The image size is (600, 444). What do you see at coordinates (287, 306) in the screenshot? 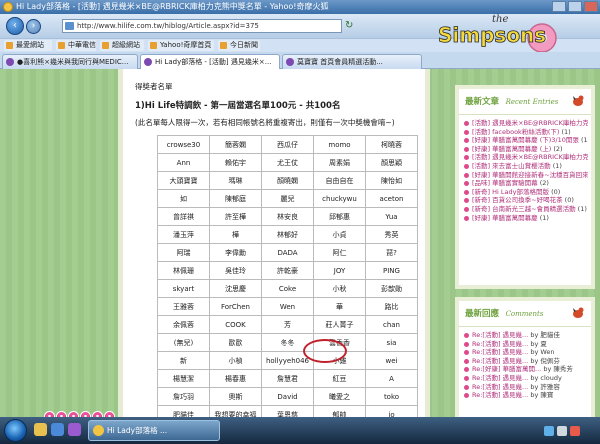
I see `table-row: 王雅蓉 ForChen Wen 華路比` at bounding box center [287, 306].